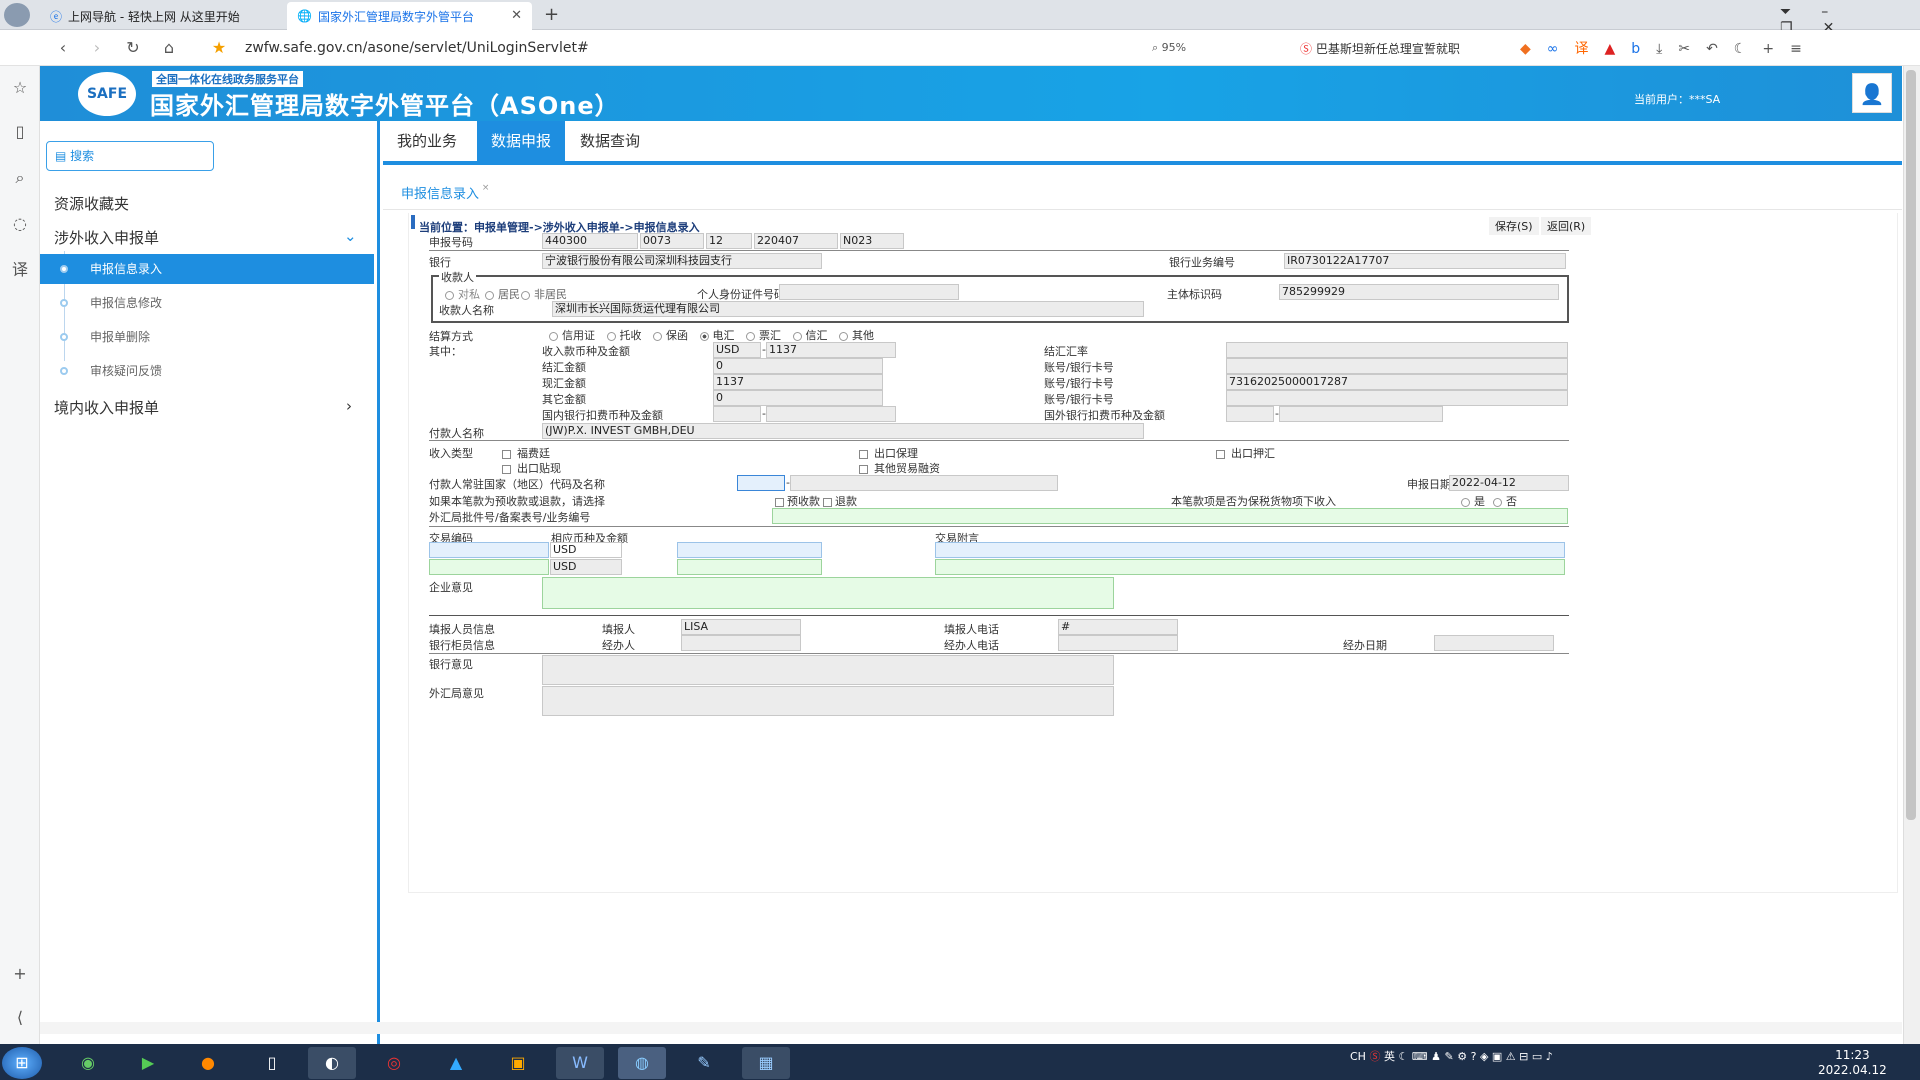 The width and height of the screenshot is (1920, 1080). I want to click on new-tab-icon: +, so click(551, 14).